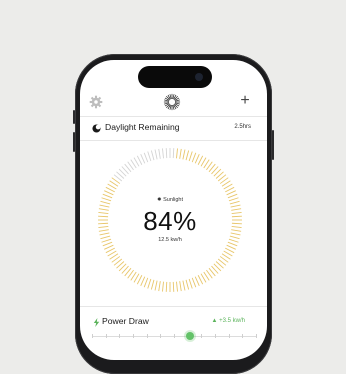 The height and width of the screenshot is (374, 346). What do you see at coordinates (273, 145) in the screenshot?
I see `side-button-right` at bounding box center [273, 145].